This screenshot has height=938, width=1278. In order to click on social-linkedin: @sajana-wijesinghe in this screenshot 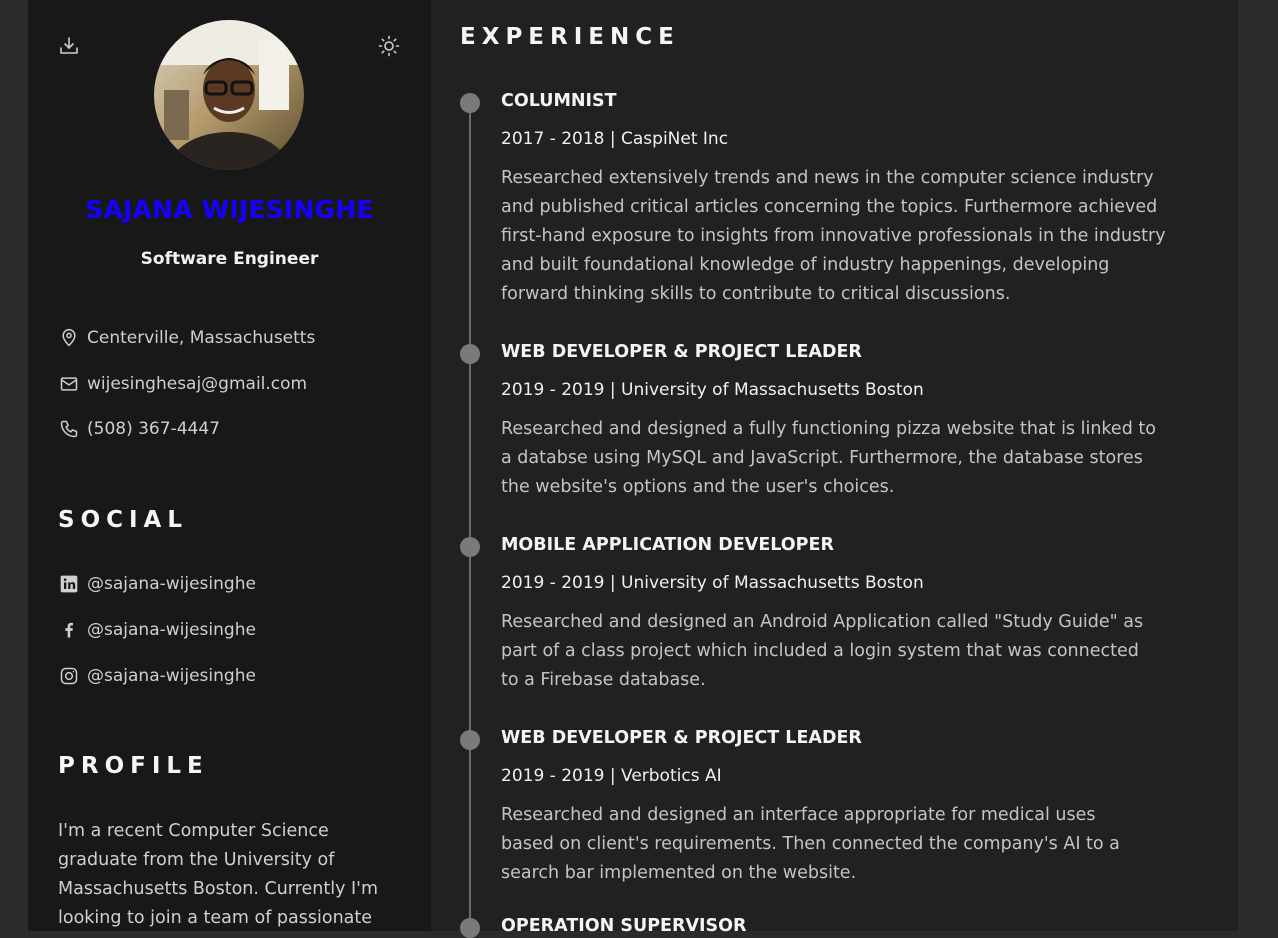, I will do `click(157, 584)`.